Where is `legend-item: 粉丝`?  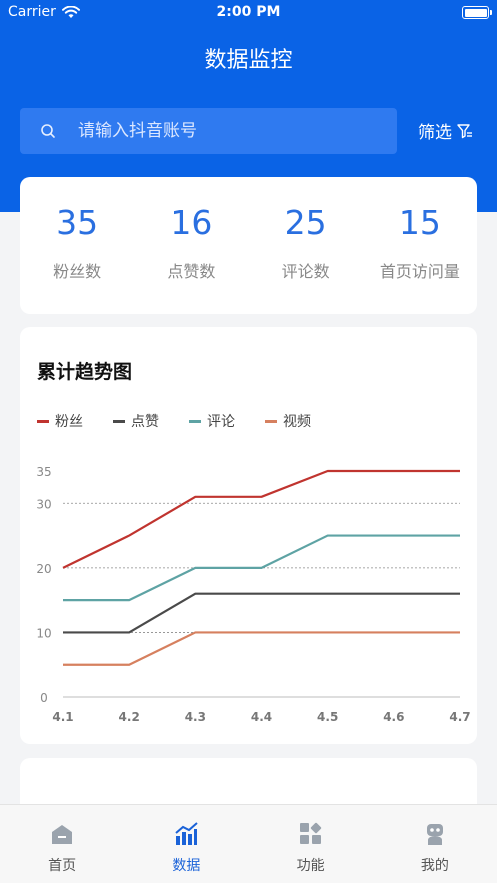
legend-item: 粉丝 is located at coordinates (60, 421).